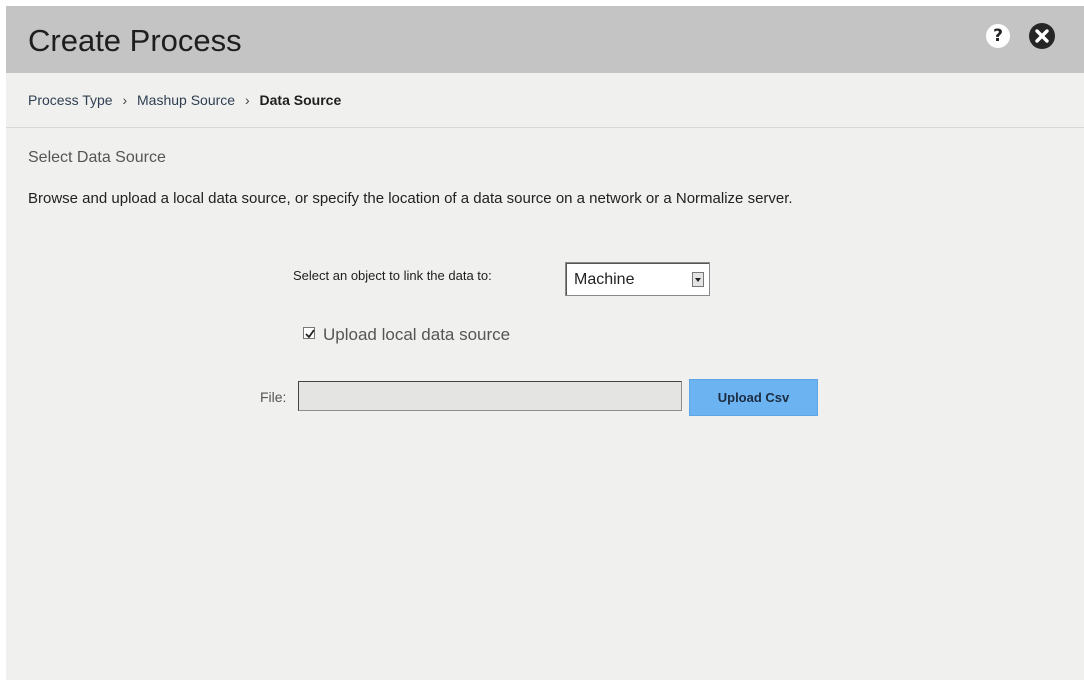  I want to click on link-object-select: Machine, so click(637, 279).